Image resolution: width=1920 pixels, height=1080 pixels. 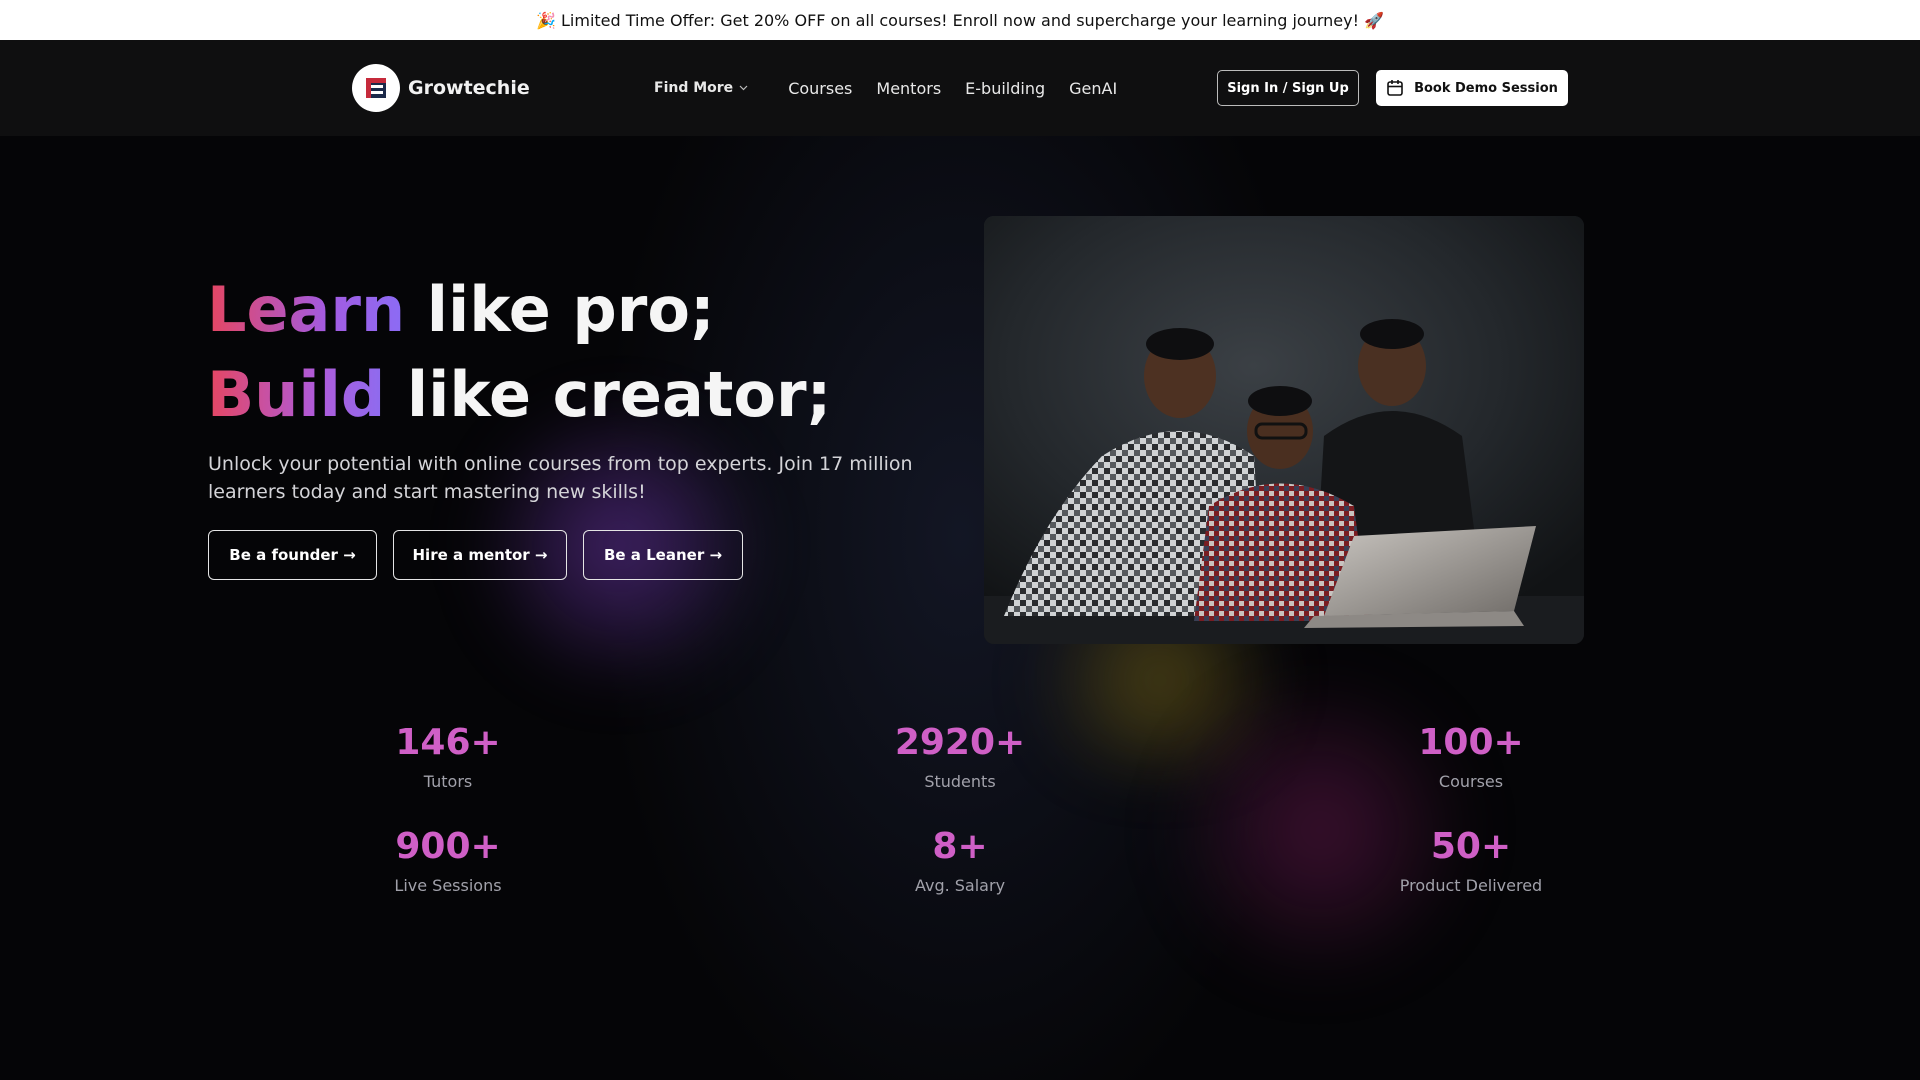 I want to click on brand-logo-icon, so click(x=376, y=88).